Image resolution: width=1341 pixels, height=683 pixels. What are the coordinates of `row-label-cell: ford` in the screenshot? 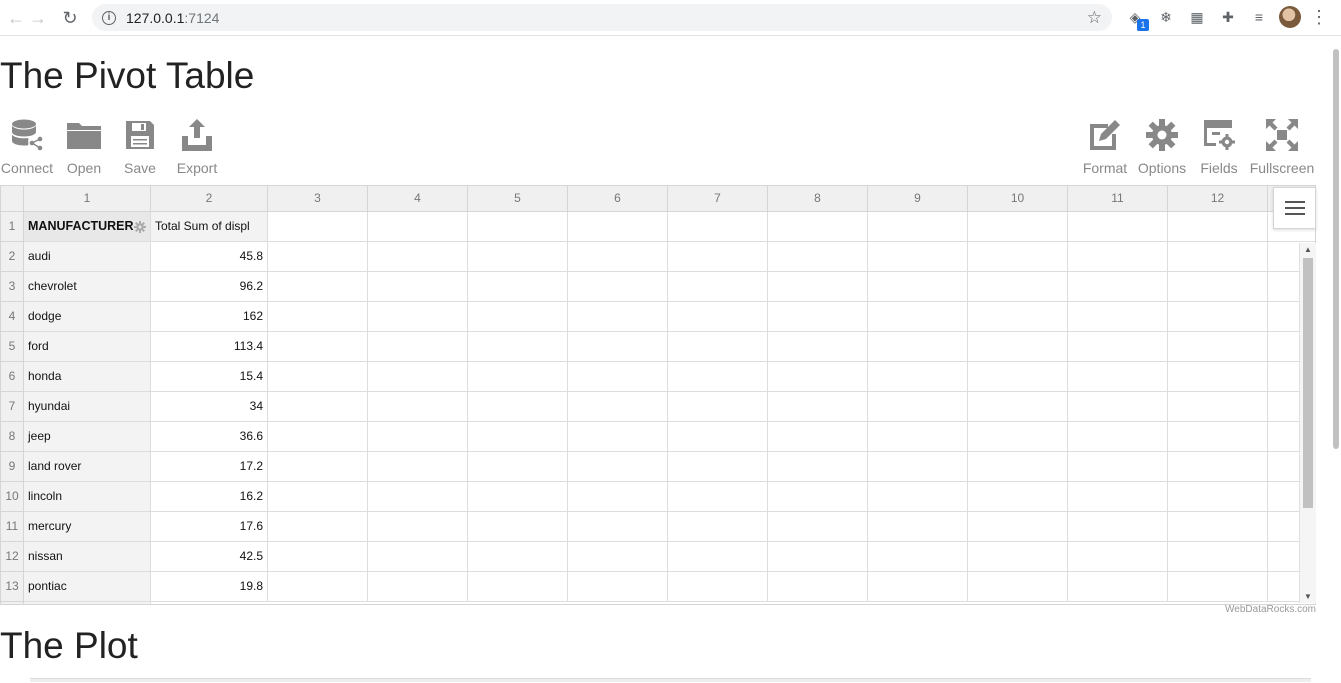 It's located at (87, 347).